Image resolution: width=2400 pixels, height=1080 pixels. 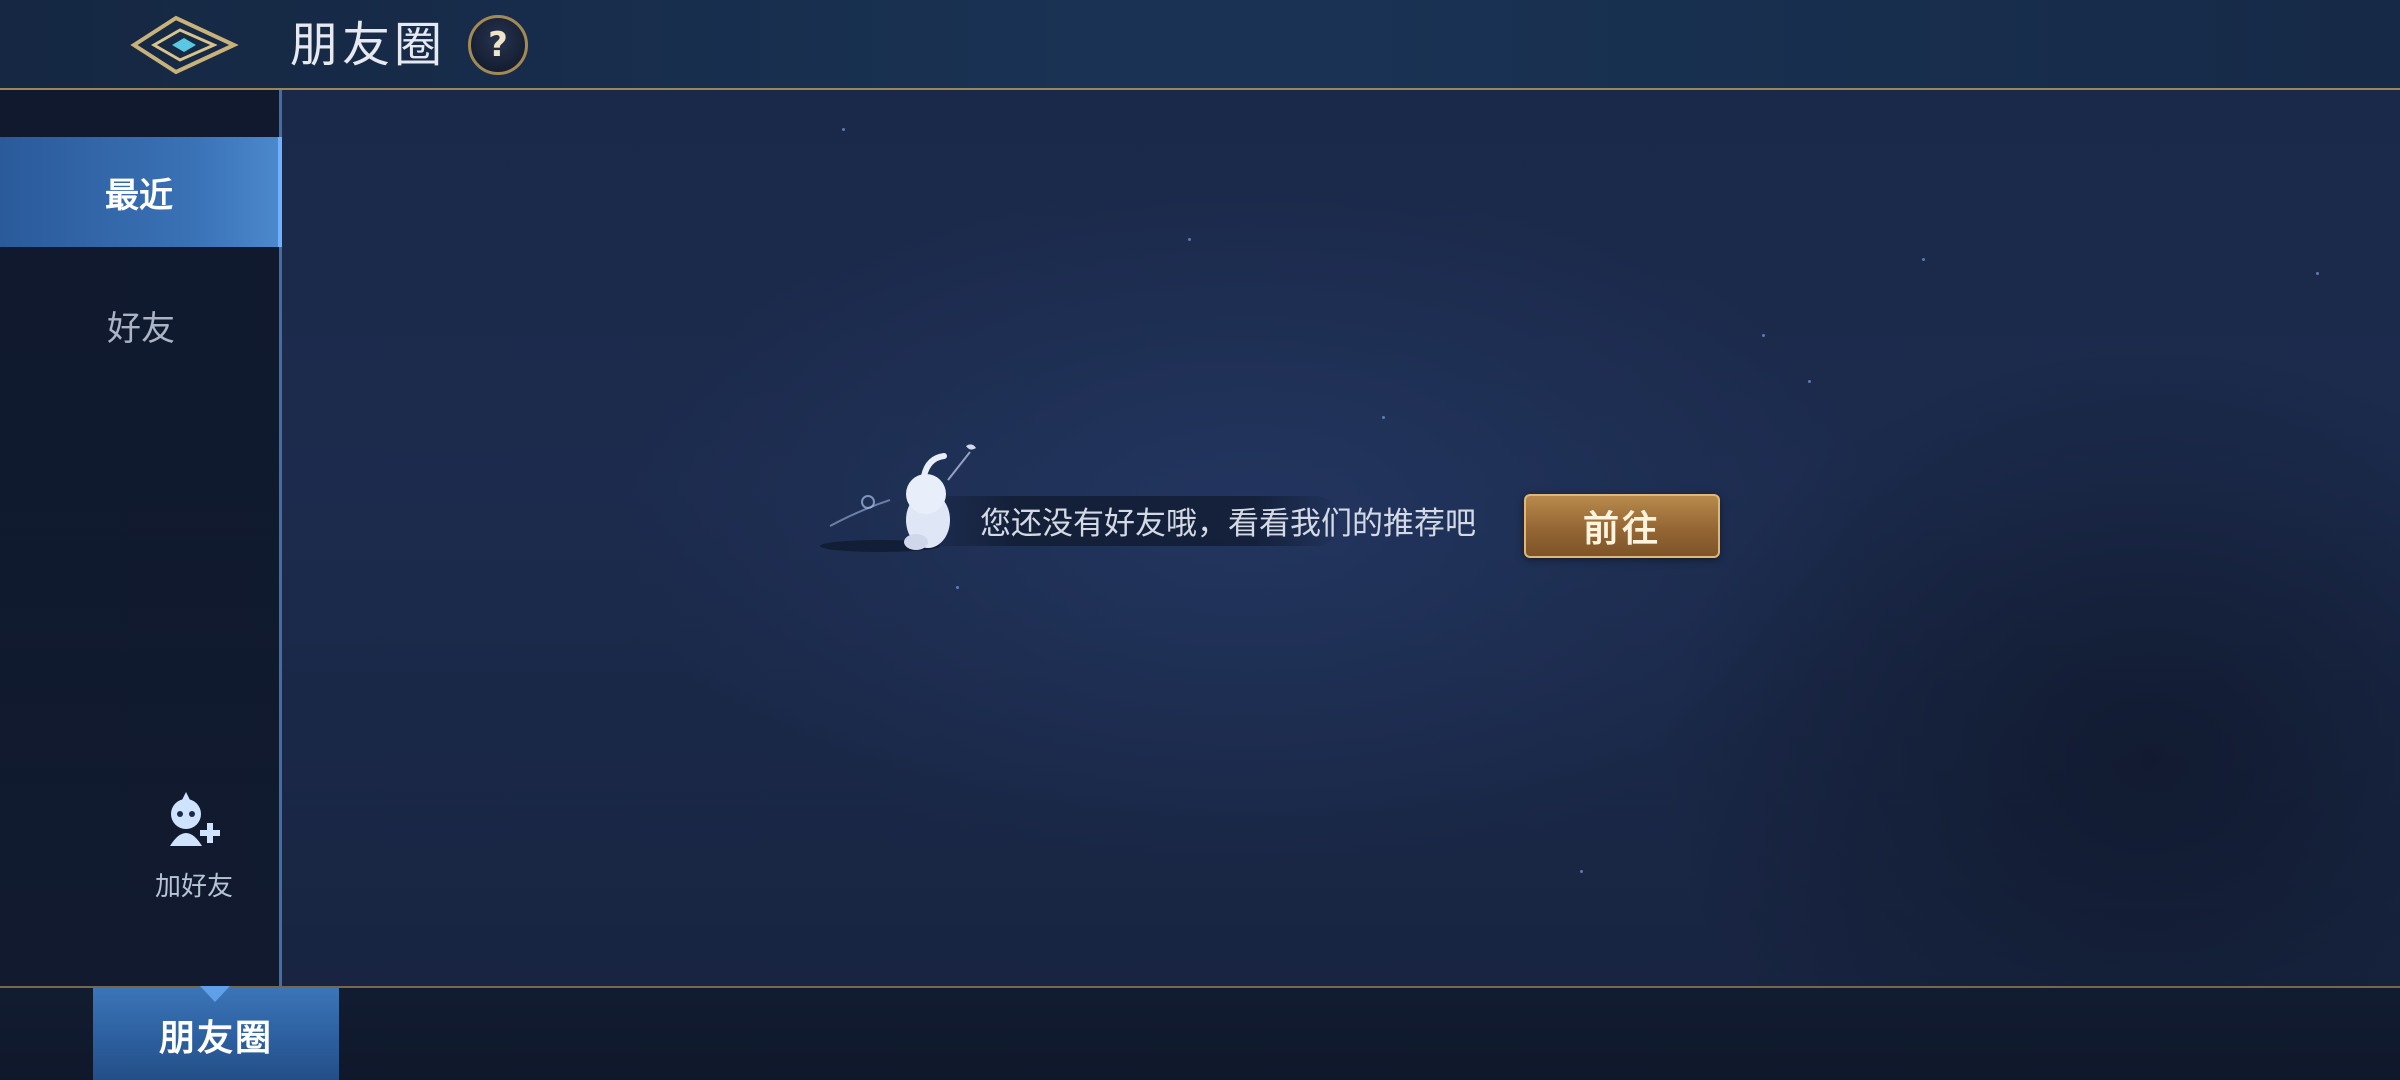 I want to click on sidebar-item-label: 好友, so click(x=141, y=328).